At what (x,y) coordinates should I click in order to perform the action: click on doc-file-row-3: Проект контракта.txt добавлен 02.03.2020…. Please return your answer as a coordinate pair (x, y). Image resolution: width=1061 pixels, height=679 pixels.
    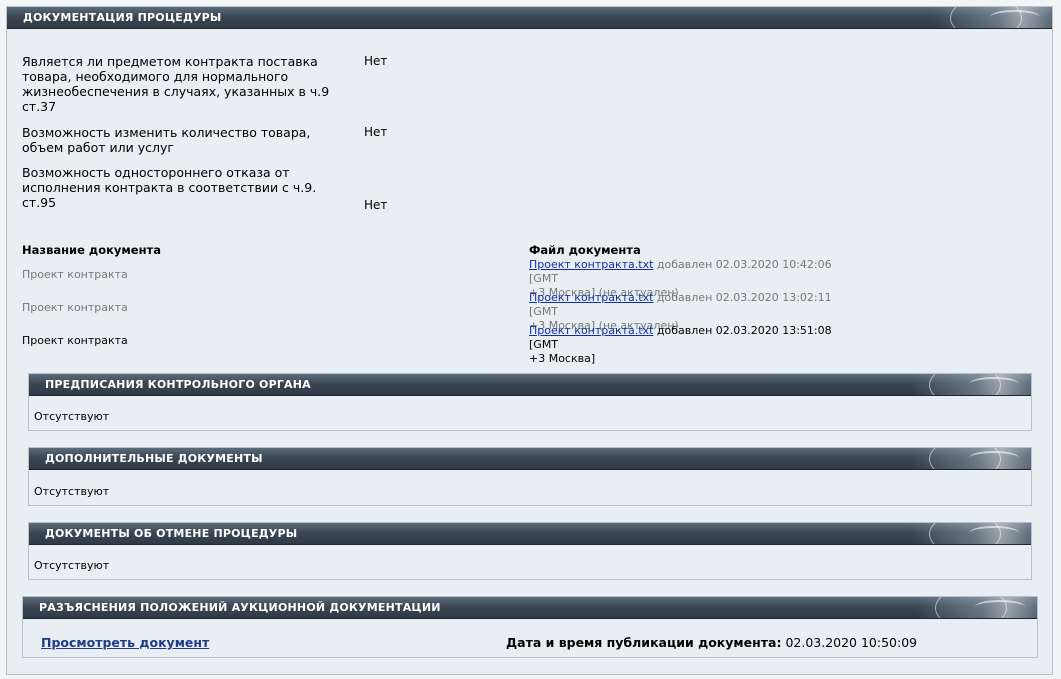
    Looking at the image, I should click on (694, 345).